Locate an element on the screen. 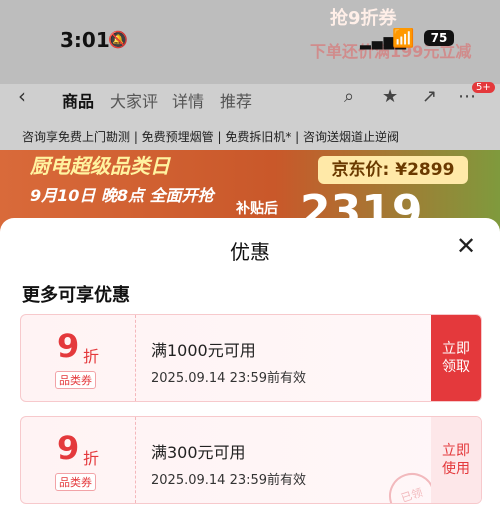 The height and width of the screenshot is (517, 500). tab-details: 详情 is located at coordinates (188, 100).